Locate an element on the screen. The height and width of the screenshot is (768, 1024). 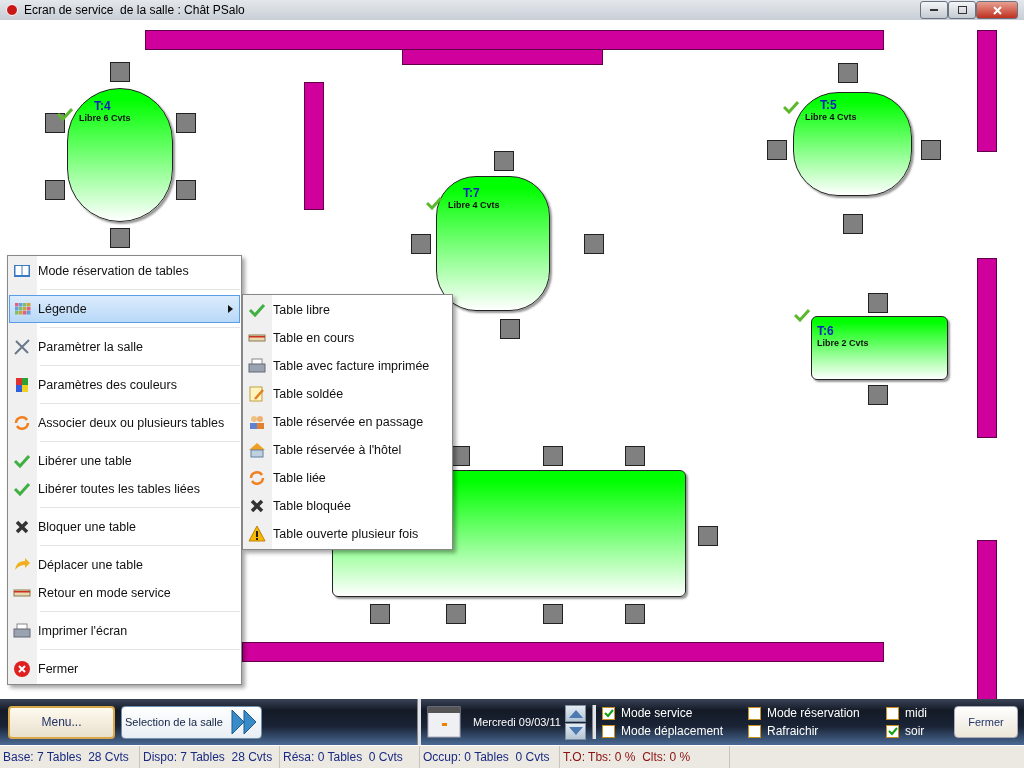
notepad-icon is located at coordinates (257, 394).